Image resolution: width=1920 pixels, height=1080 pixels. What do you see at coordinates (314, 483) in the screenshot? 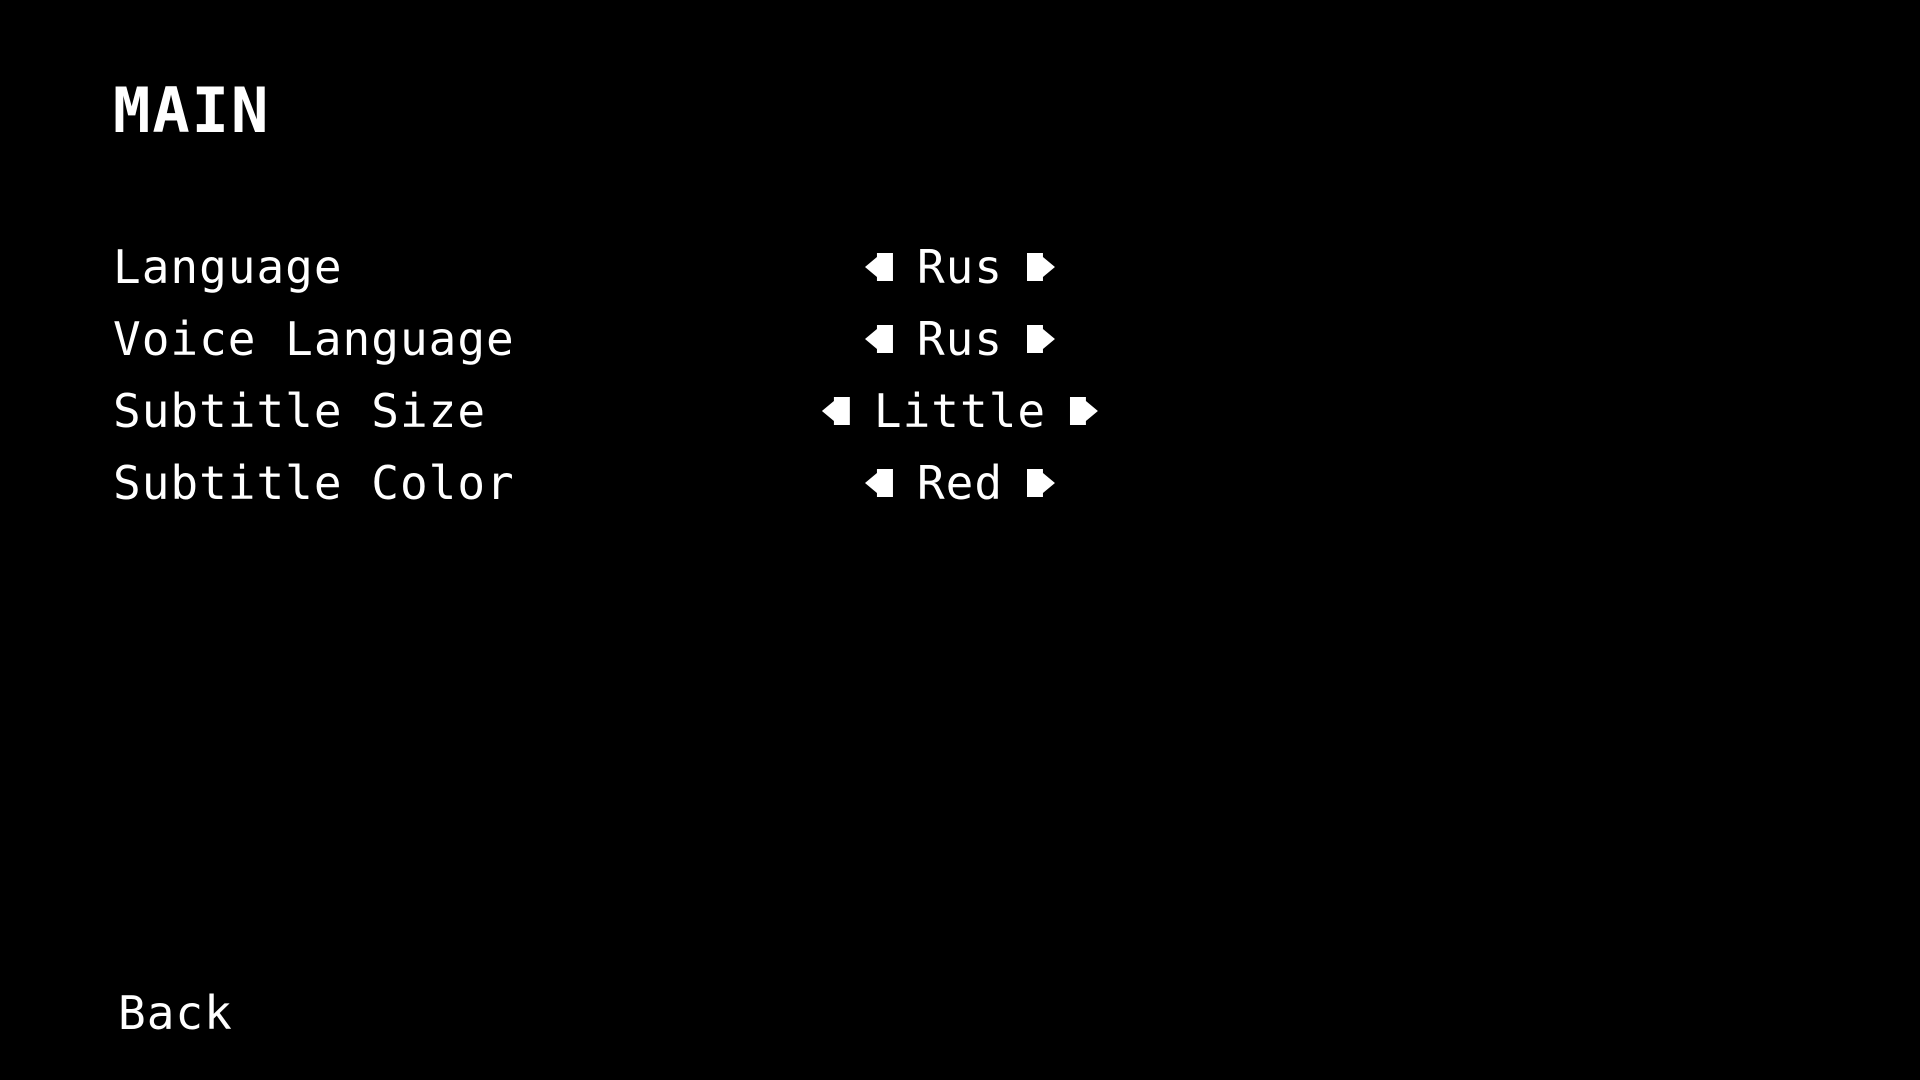
I see `setting-label-subtitle-color: Subtitle Color` at bounding box center [314, 483].